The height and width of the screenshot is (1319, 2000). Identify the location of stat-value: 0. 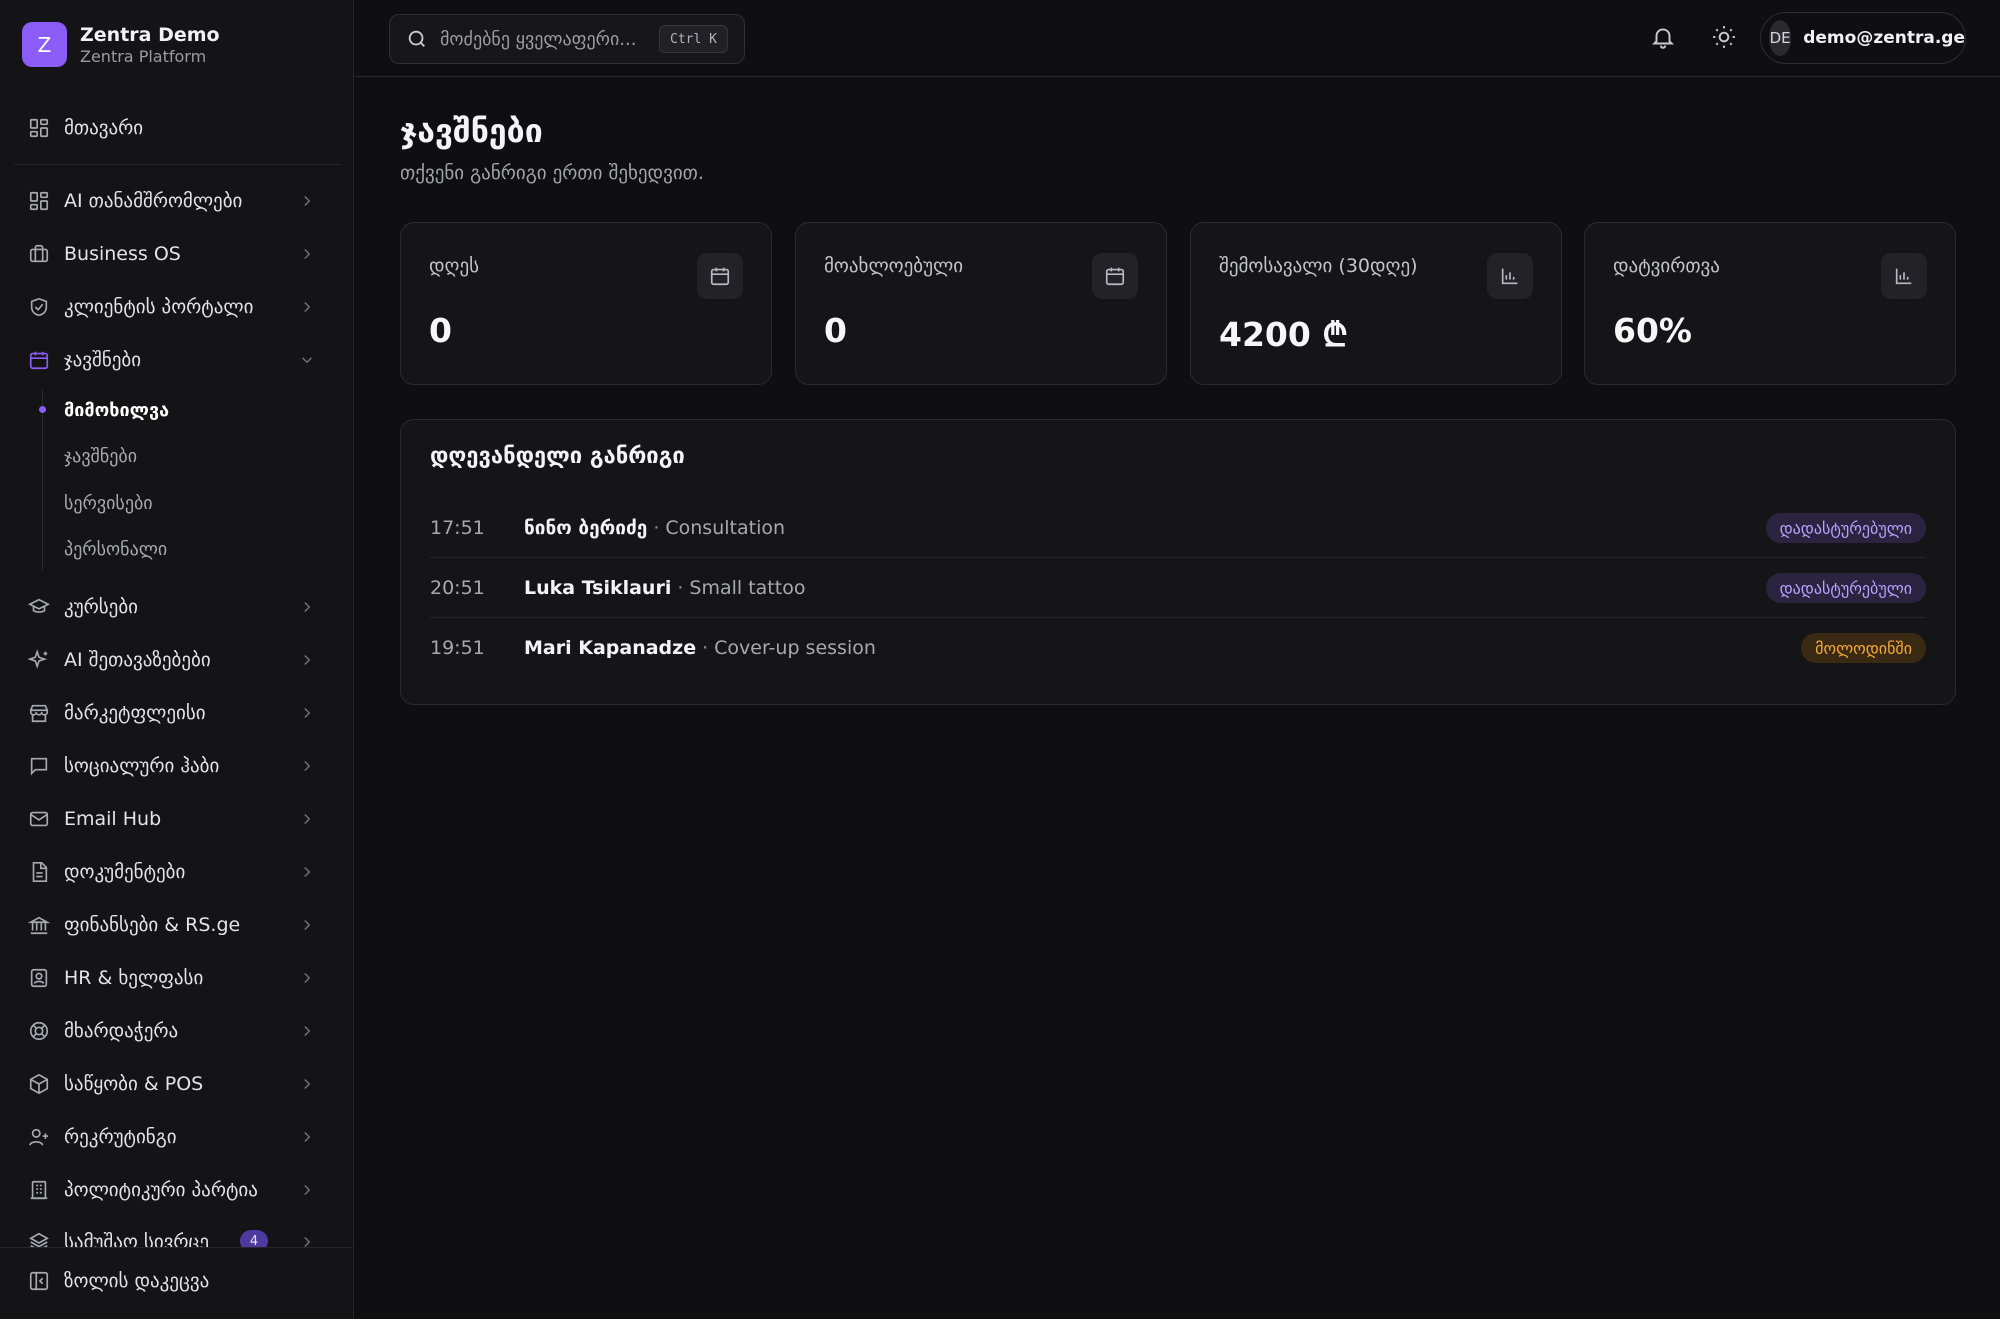
(835, 330).